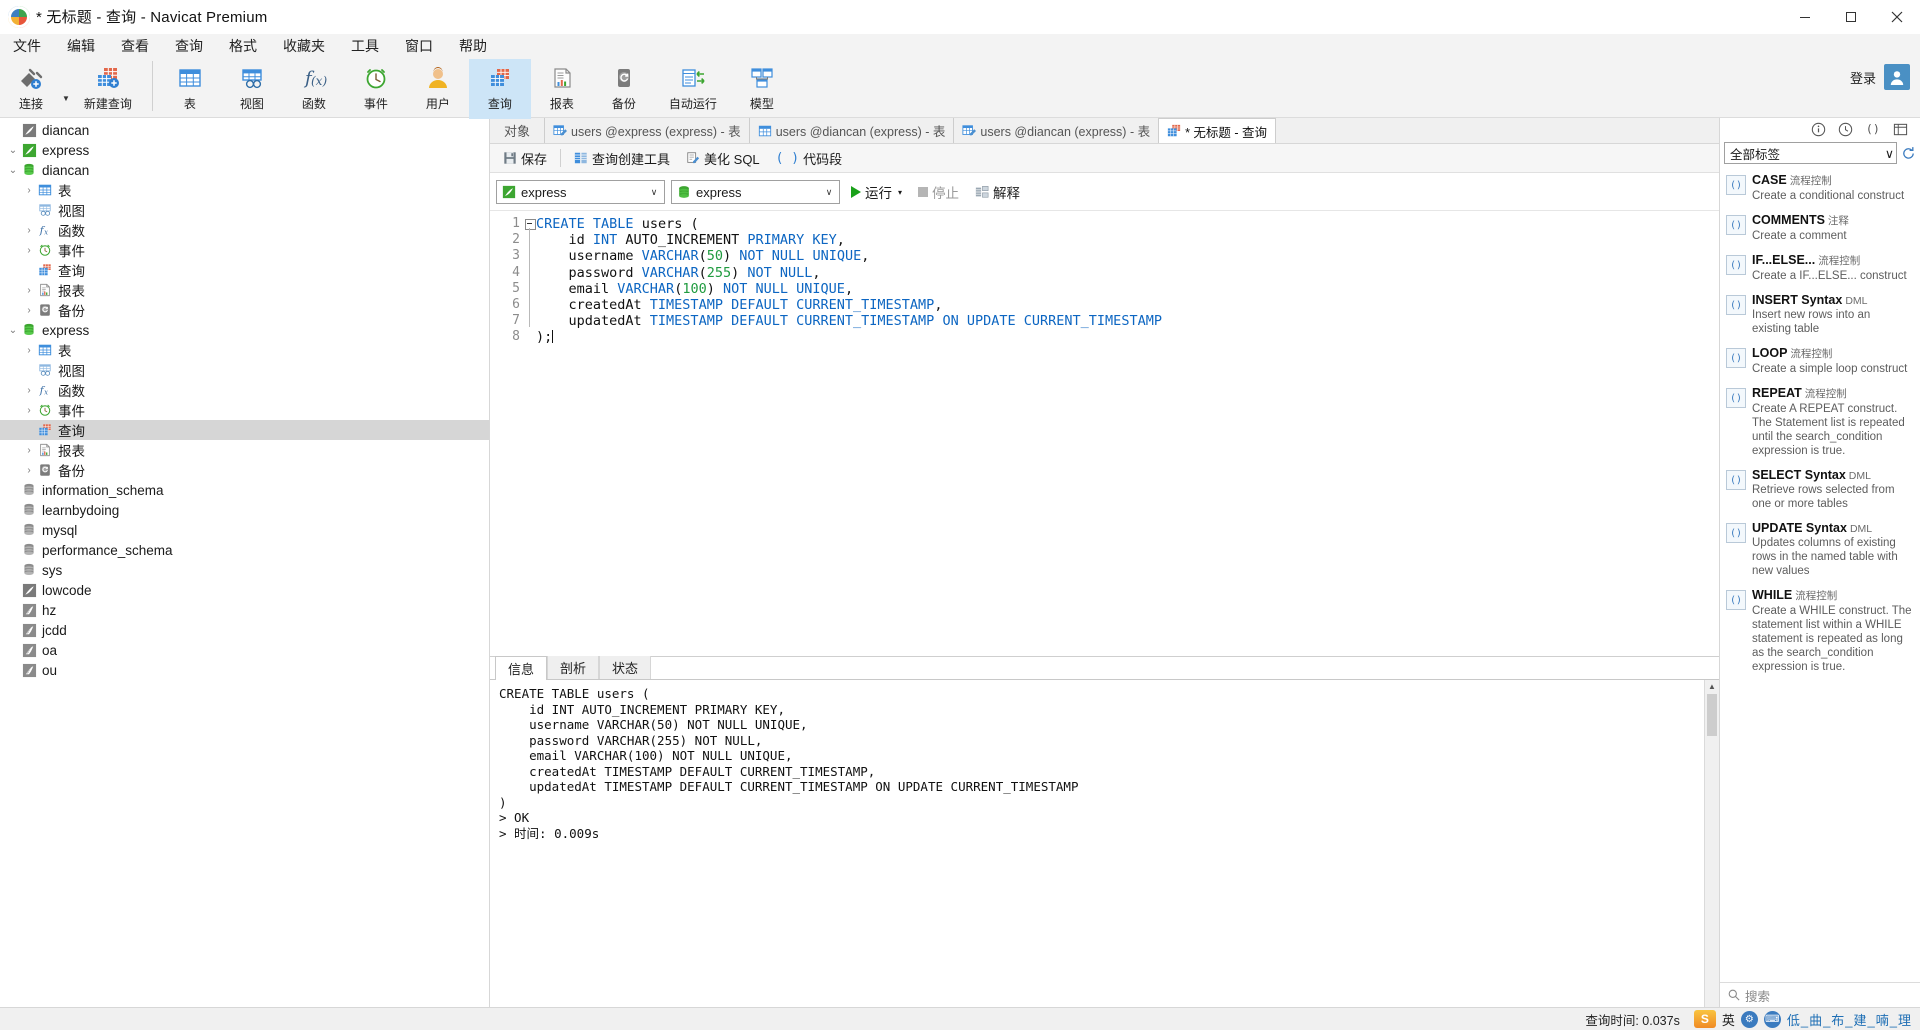 Image resolution: width=1920 pixels, height=1030 pixels. I want to click on tree-node-ou-27: ou, so click(244, 670).